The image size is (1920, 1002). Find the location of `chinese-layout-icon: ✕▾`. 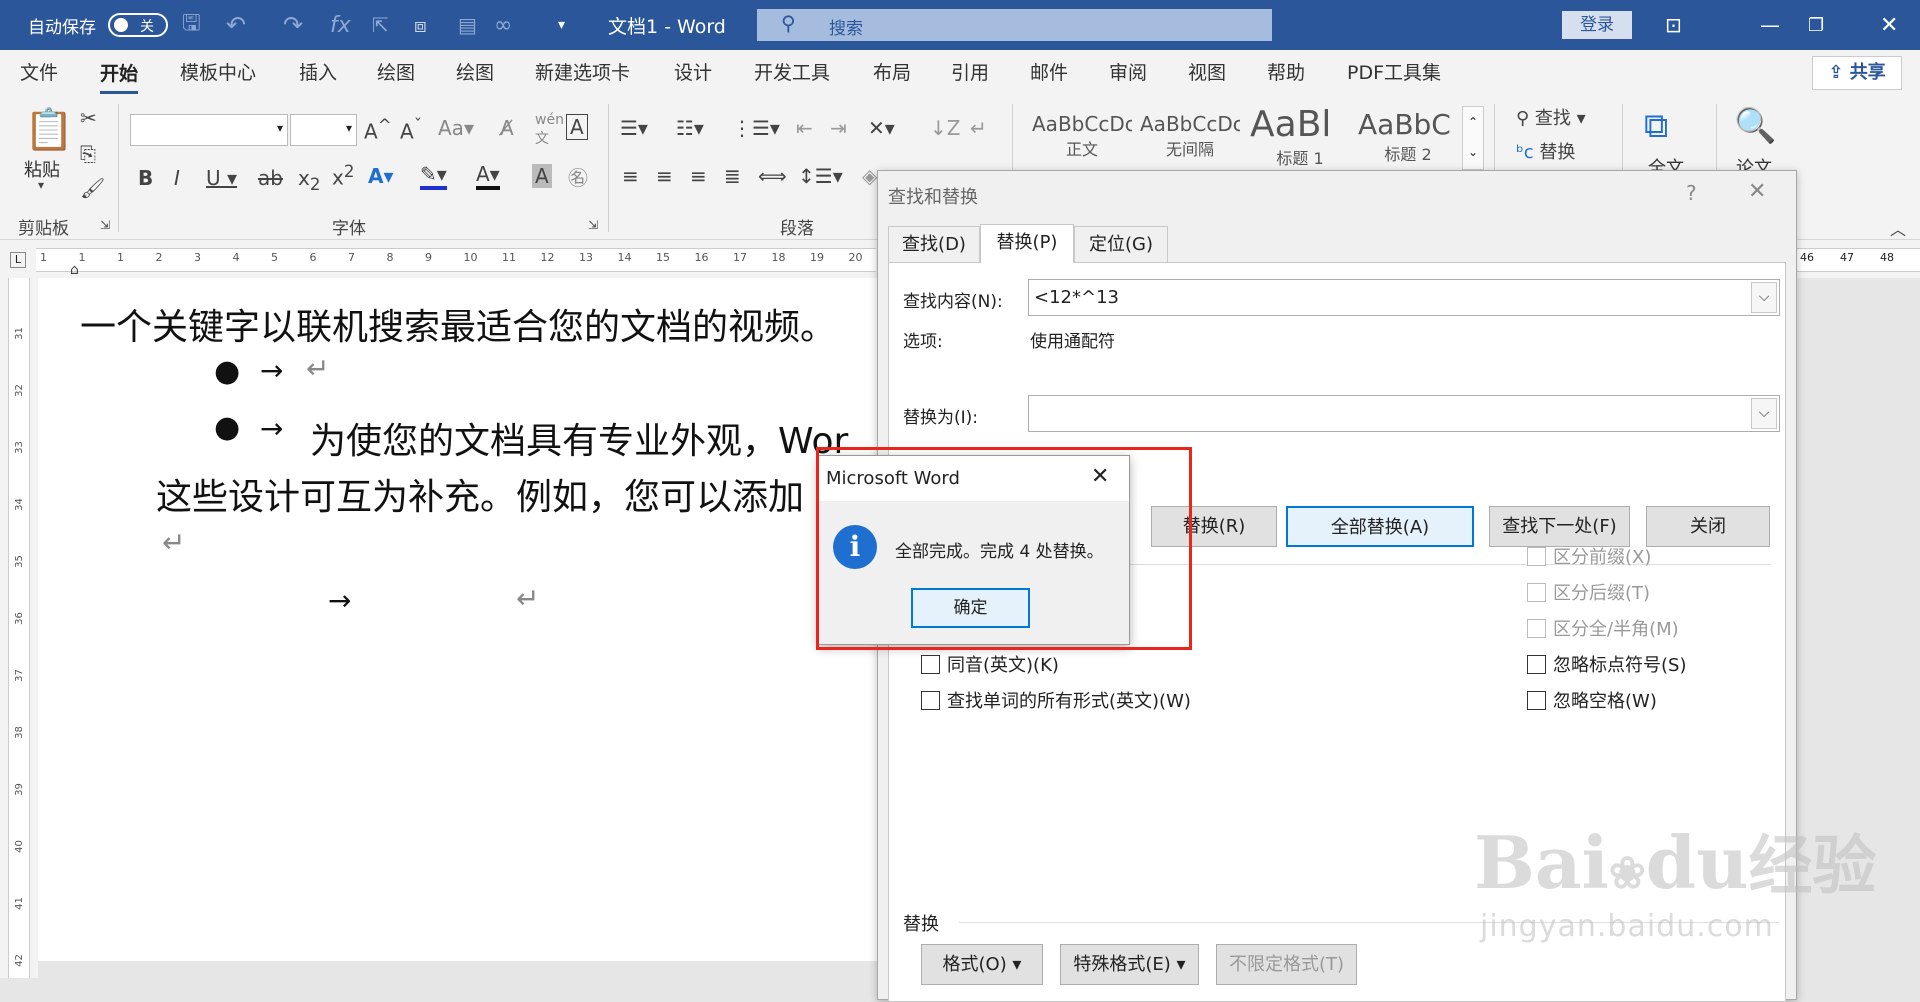

chinese-layout-icon: ✕▾ is located at coordinates (881, 128).